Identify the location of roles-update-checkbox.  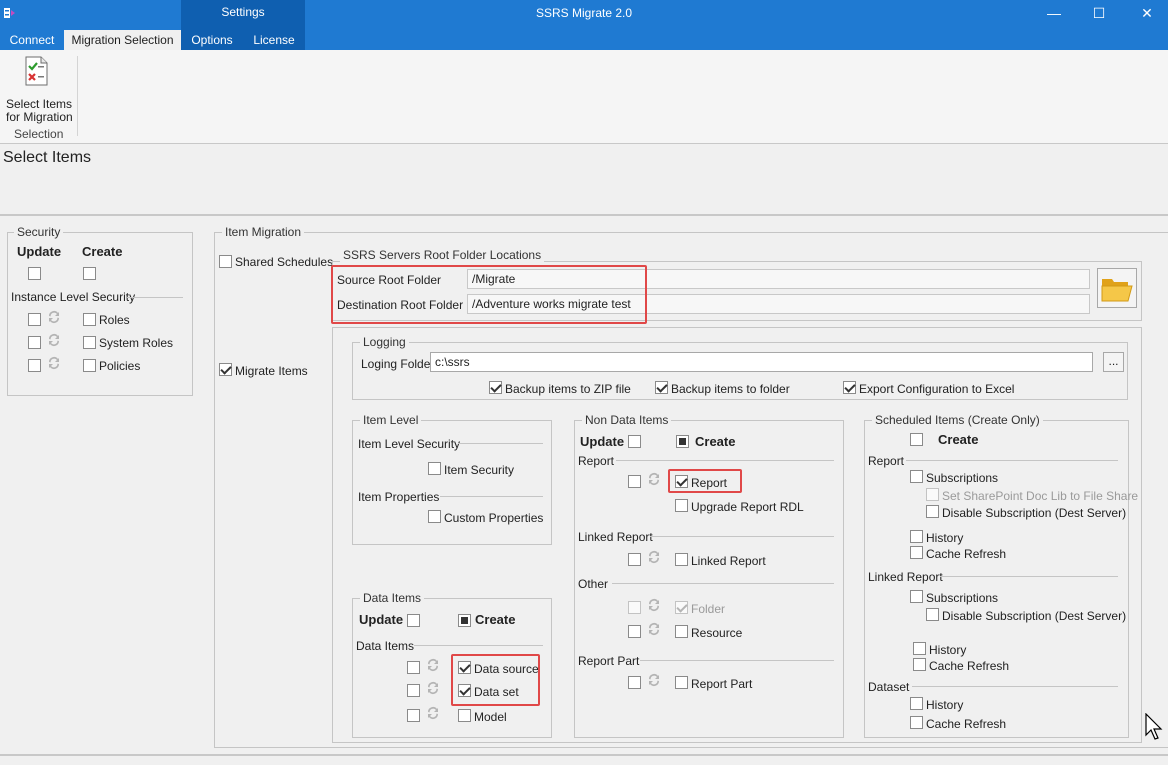
(34, 319).